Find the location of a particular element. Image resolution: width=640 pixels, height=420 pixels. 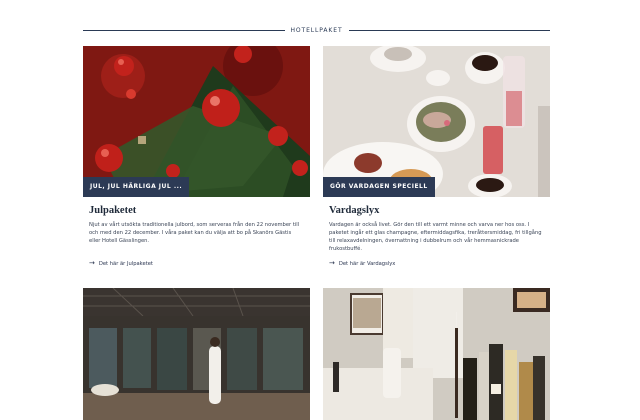

breakfast-table-image is located at coordinates (436, 121).